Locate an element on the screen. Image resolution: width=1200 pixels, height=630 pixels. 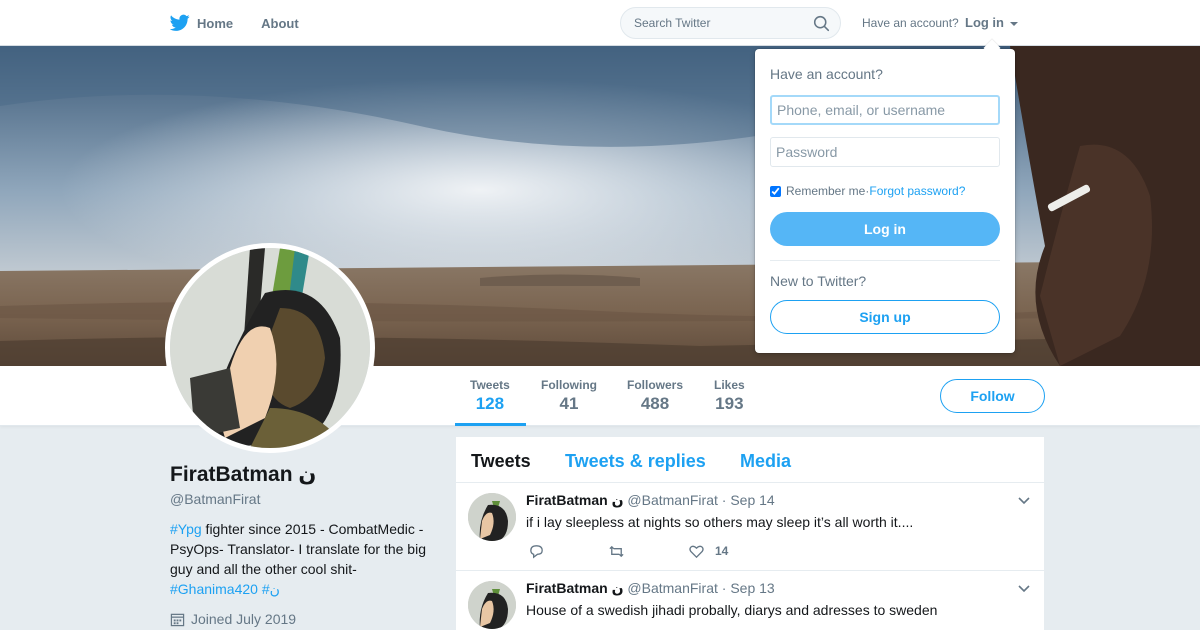
tab-tweets-and-replies: Tweets & replies is located at coordinates (635, 461).